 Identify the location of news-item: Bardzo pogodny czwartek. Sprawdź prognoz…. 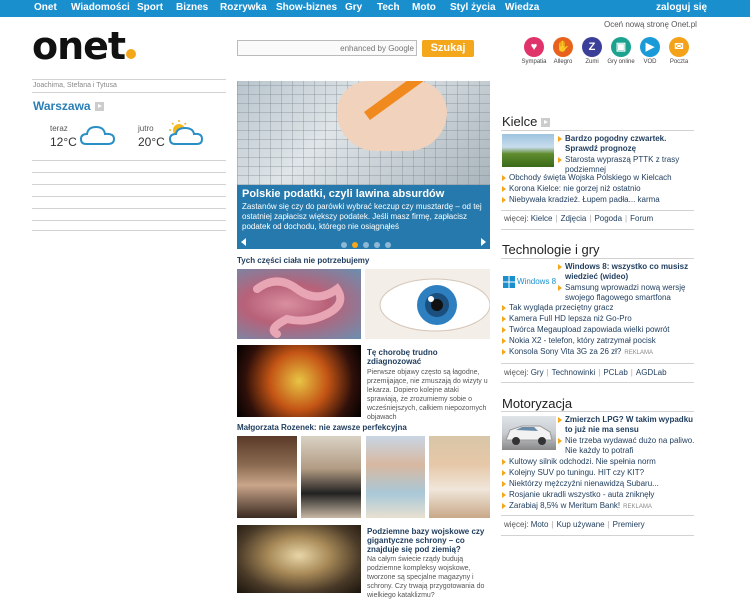
(626, 144).